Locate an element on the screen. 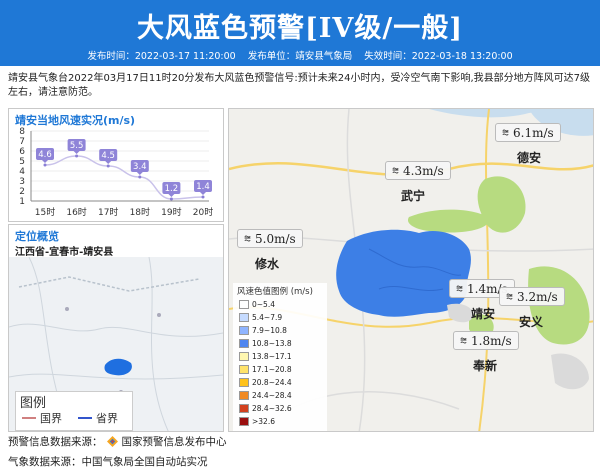 Image resolution: width=600 pixels, height=471 pixels. speed-legend-range: 5.4~7.9 is located at coordinates (267, 317).